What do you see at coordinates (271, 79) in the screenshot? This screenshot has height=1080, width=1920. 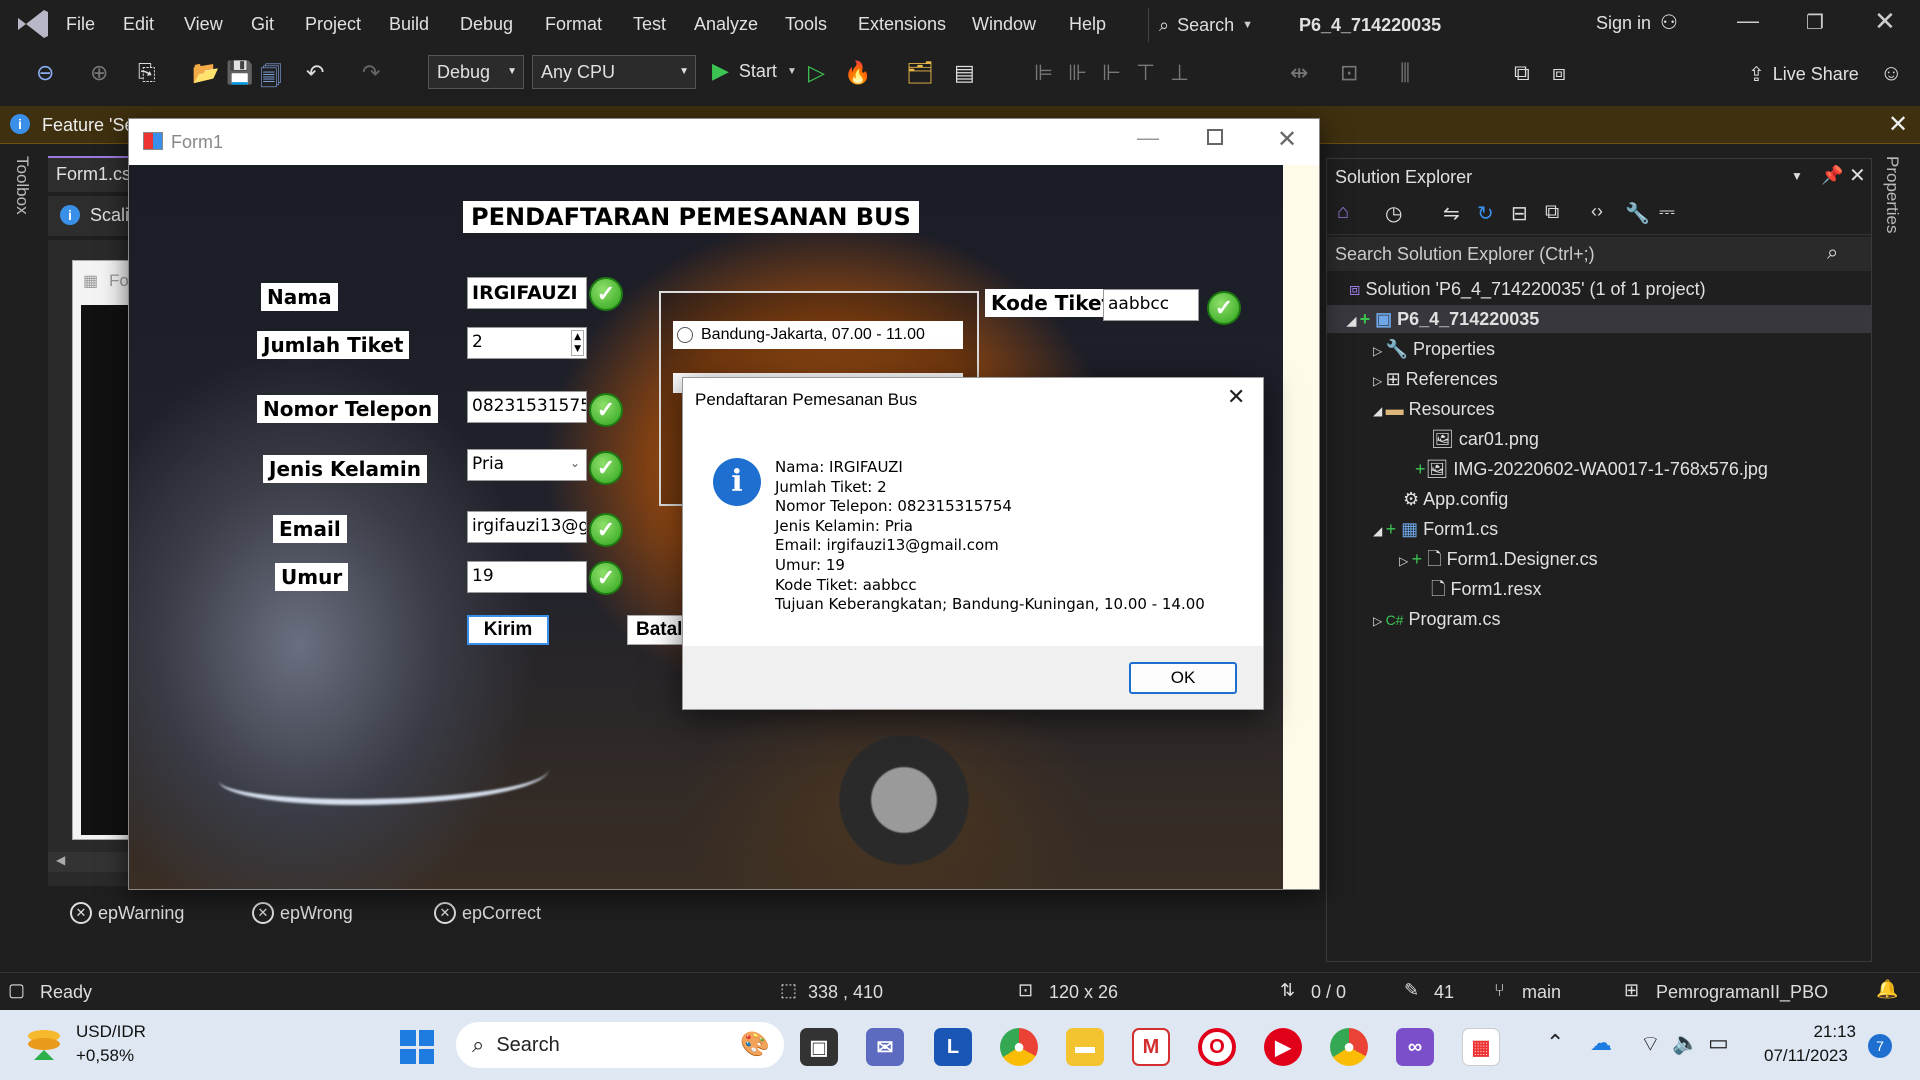 I see `save-all-icon: 🗐` at bounding box center [271, 79].